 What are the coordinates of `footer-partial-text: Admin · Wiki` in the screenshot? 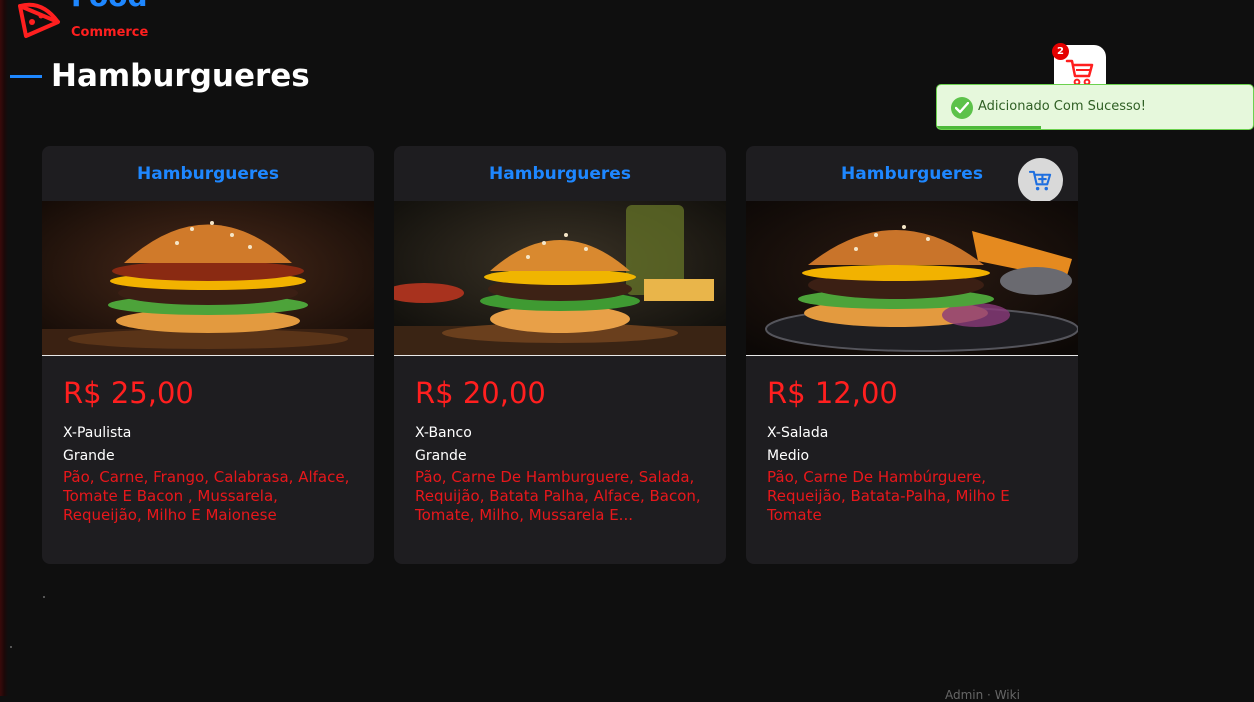 It's located at (982, 695).